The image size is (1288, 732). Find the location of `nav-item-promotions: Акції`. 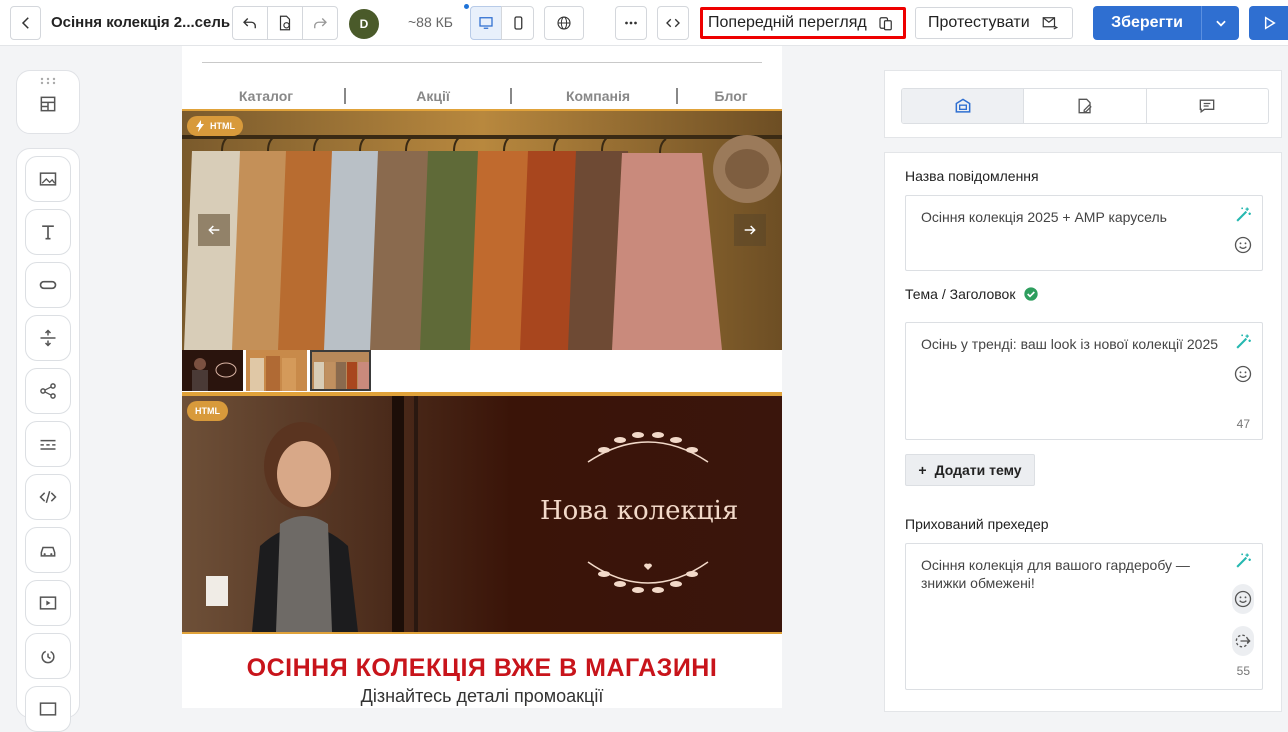

nav-item-promotions: Акції is located at coordinates (433, 96).